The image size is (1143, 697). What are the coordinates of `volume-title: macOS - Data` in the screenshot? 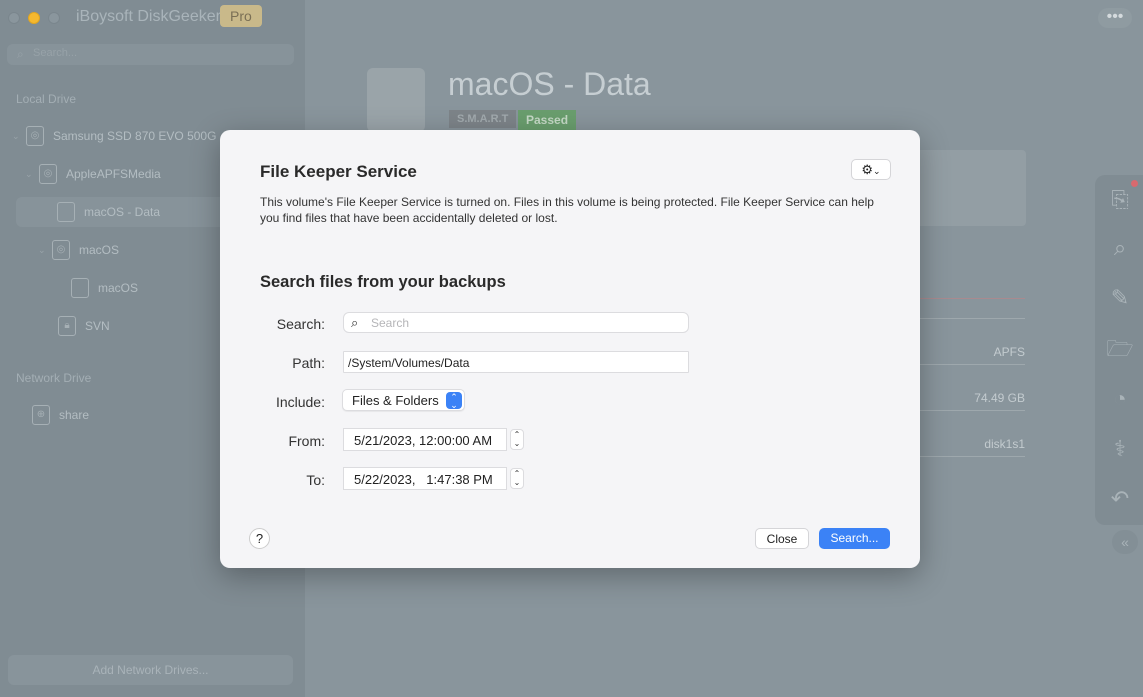 It's located at (549, 84).